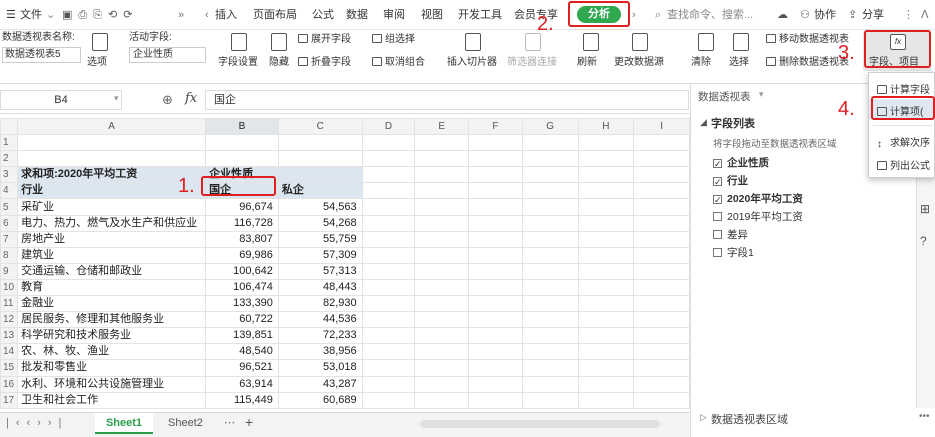 Image resolution: width=935 pixels, height=437 pixels. I want to click on change-source-icon, so click(640, 42).